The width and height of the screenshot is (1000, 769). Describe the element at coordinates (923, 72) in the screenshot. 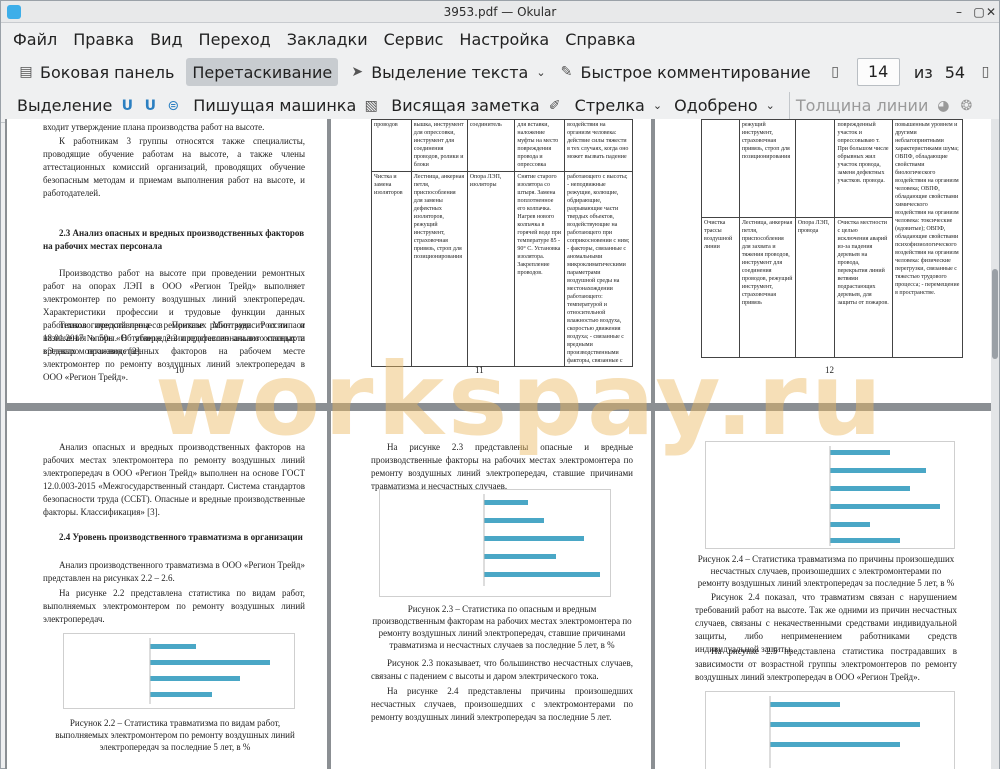

I see `page-of-label: из` at that location.